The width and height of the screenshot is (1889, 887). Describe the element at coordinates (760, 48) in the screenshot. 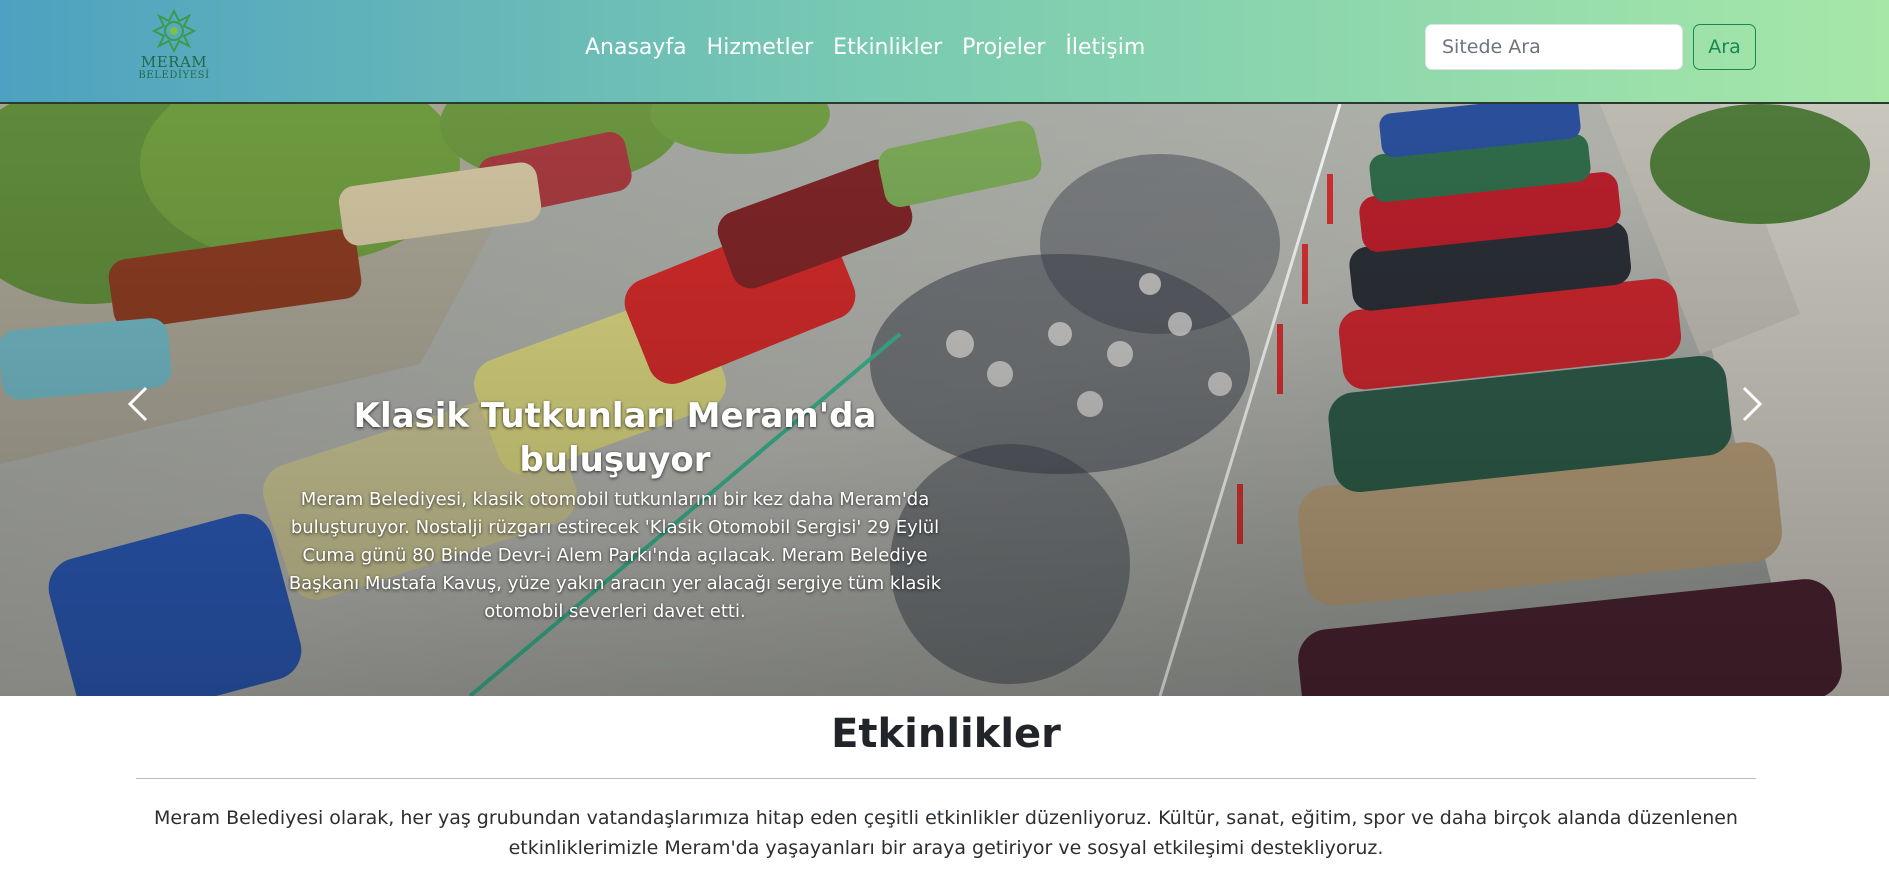

I see `nav-link-hizmetler: Hizmetler` at that location.